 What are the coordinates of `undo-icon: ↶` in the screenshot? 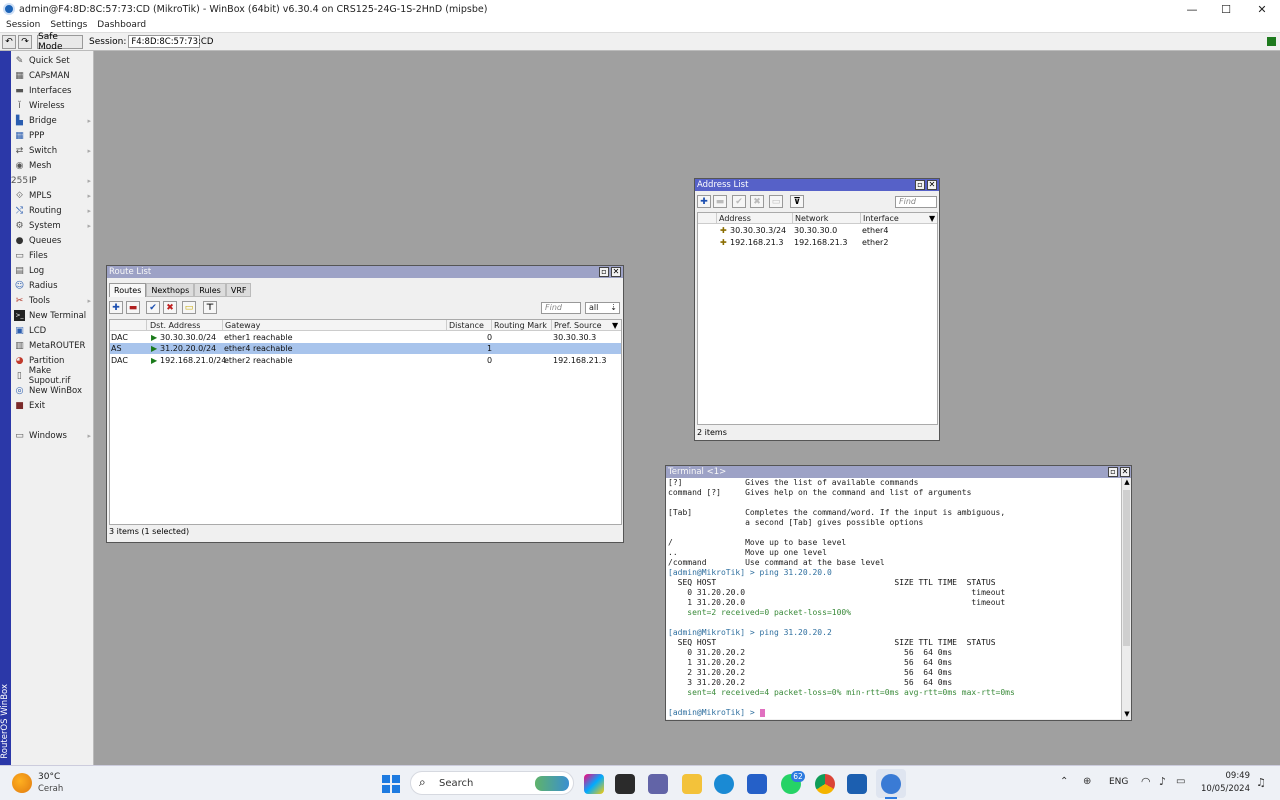 It's located at (9, 41).